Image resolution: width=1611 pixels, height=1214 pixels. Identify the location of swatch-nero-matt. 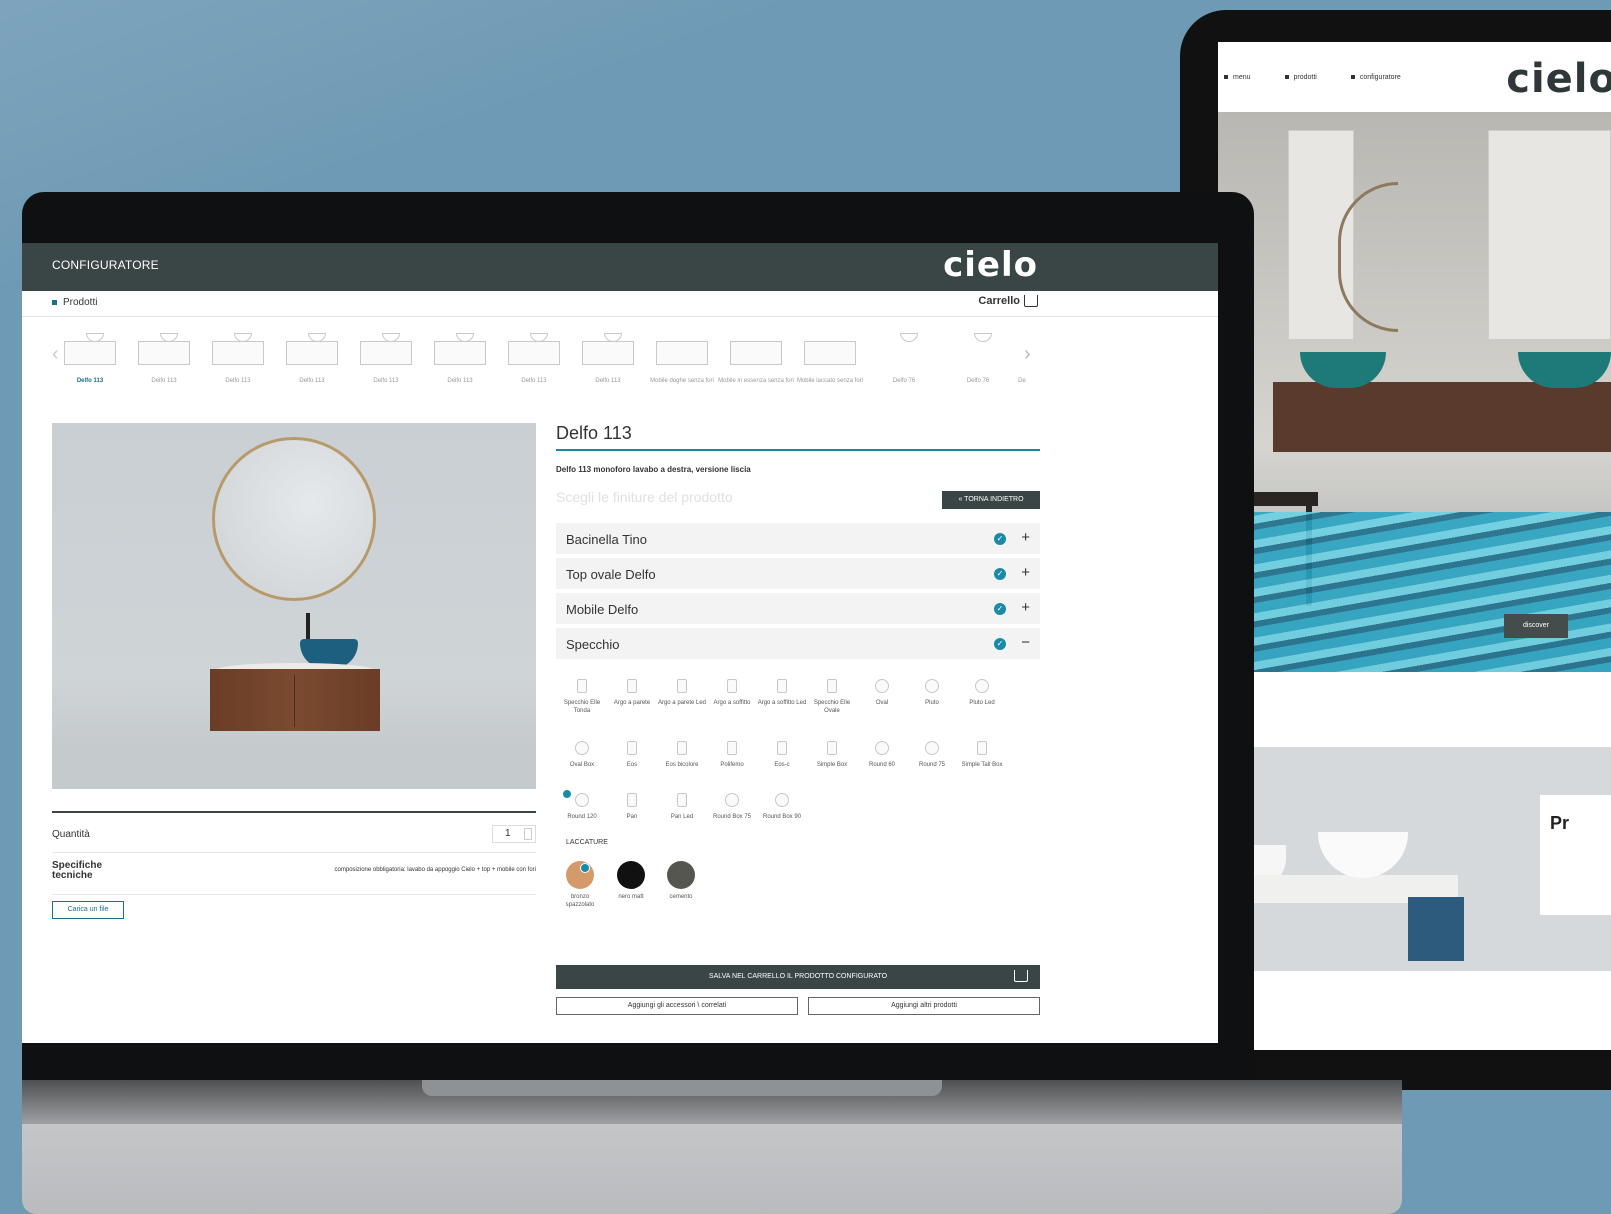
(631, 875).